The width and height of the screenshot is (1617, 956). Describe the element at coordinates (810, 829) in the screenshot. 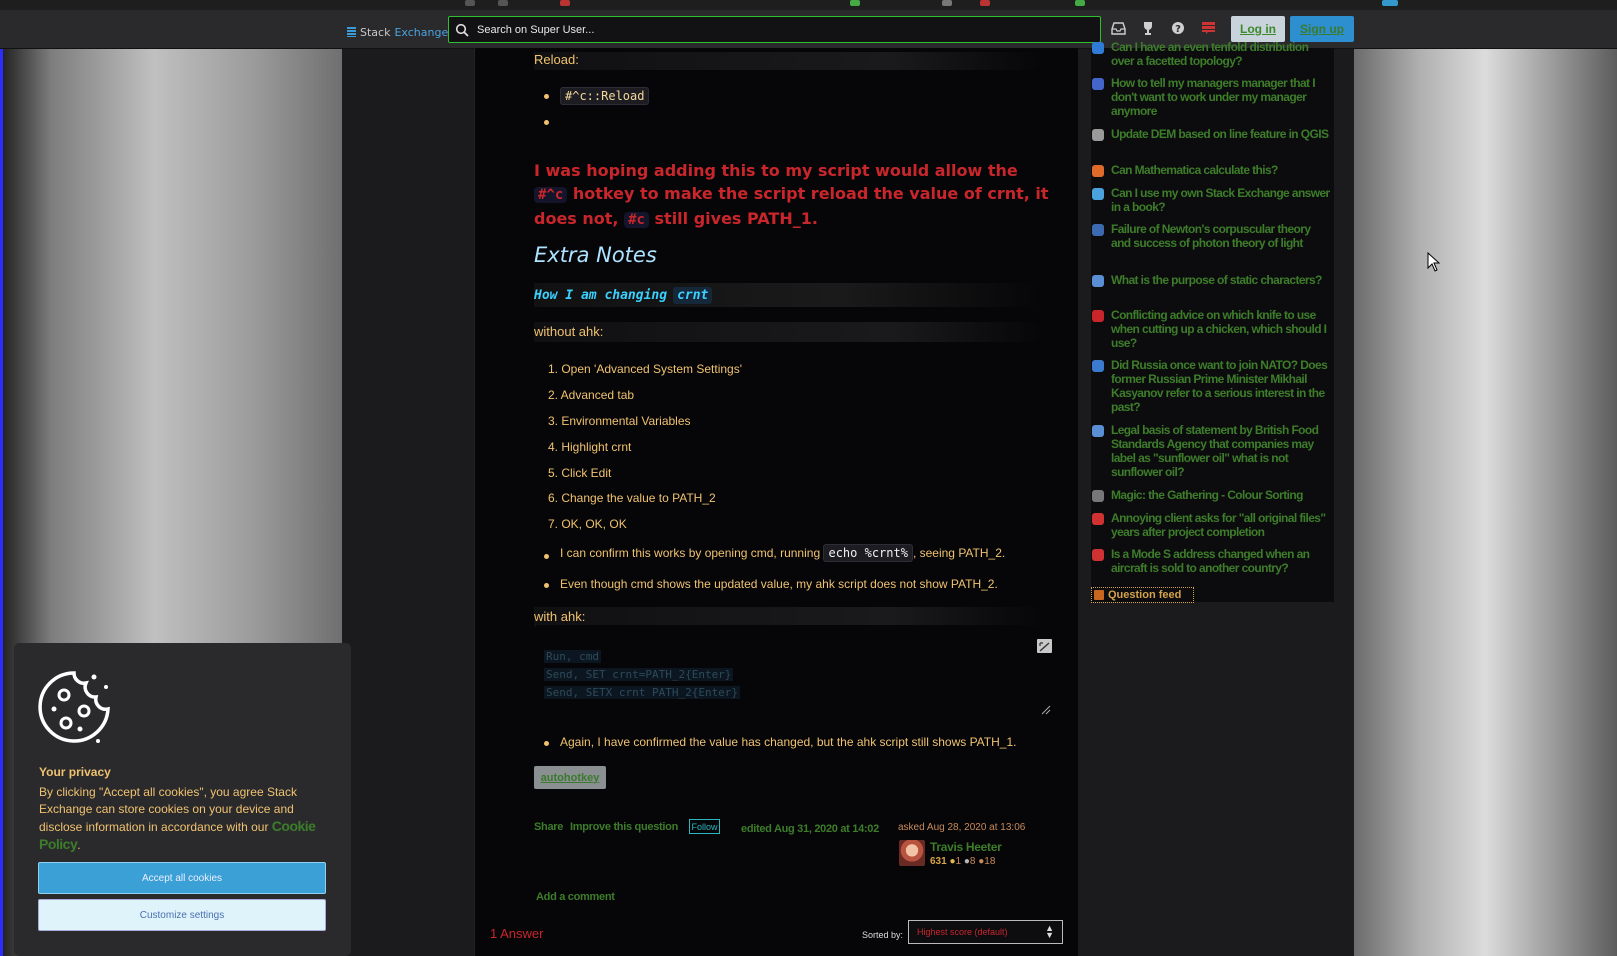

I see `edited-link: edited Aug 31, 2020 at 14:02` at that location.